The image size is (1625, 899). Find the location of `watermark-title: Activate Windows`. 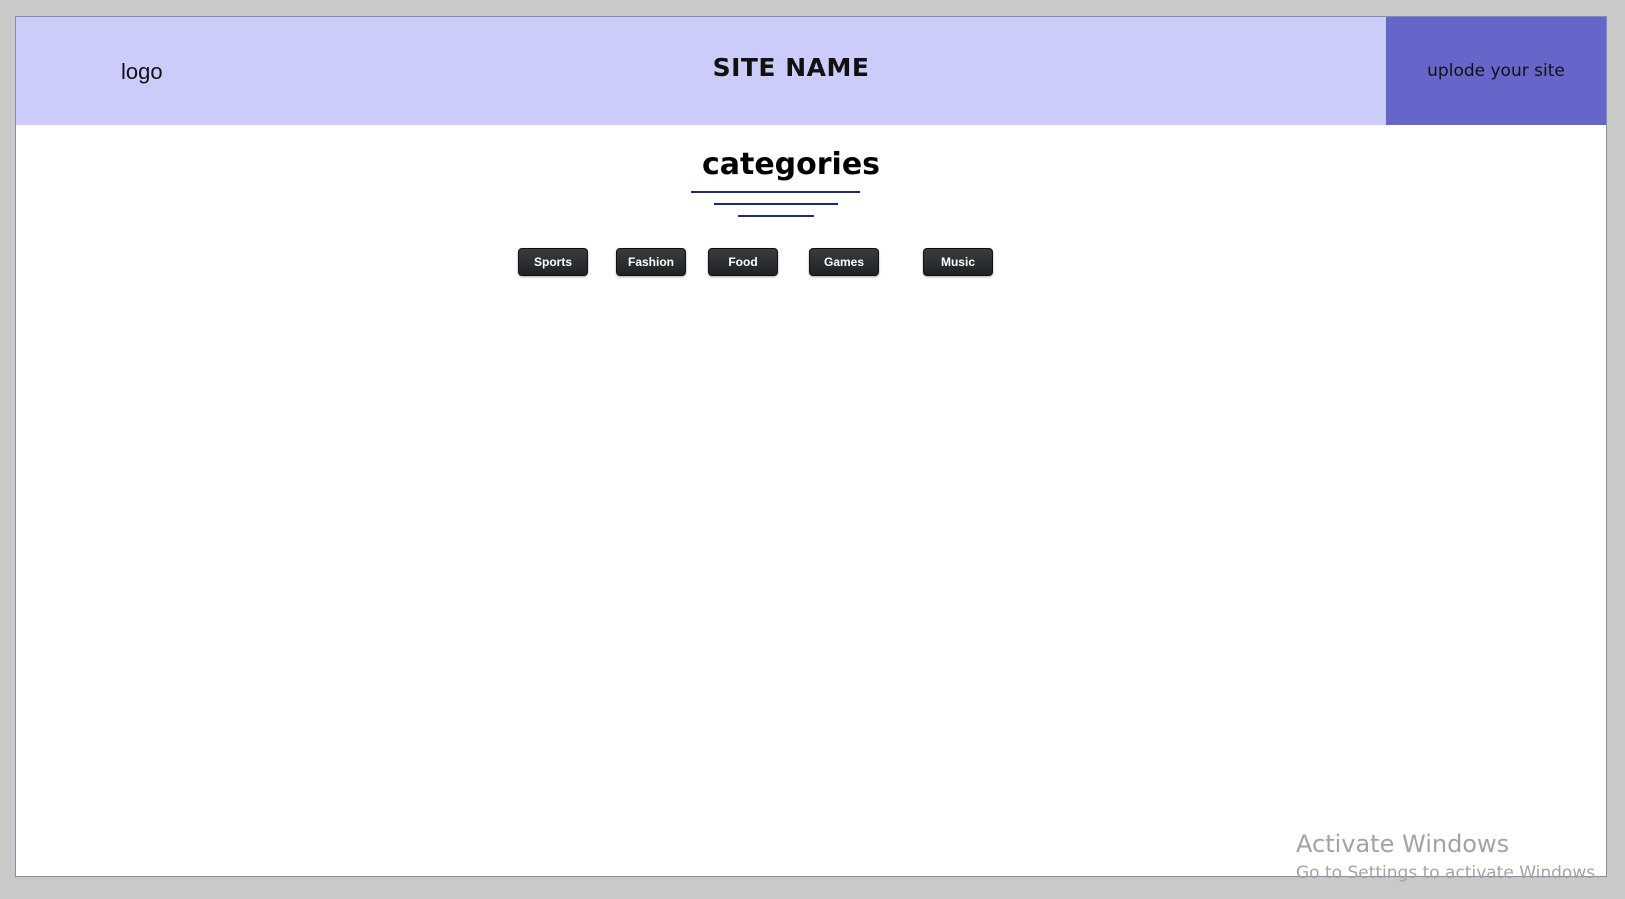

watermark-title: Activate Windows is located at coordinates (1403, 844).